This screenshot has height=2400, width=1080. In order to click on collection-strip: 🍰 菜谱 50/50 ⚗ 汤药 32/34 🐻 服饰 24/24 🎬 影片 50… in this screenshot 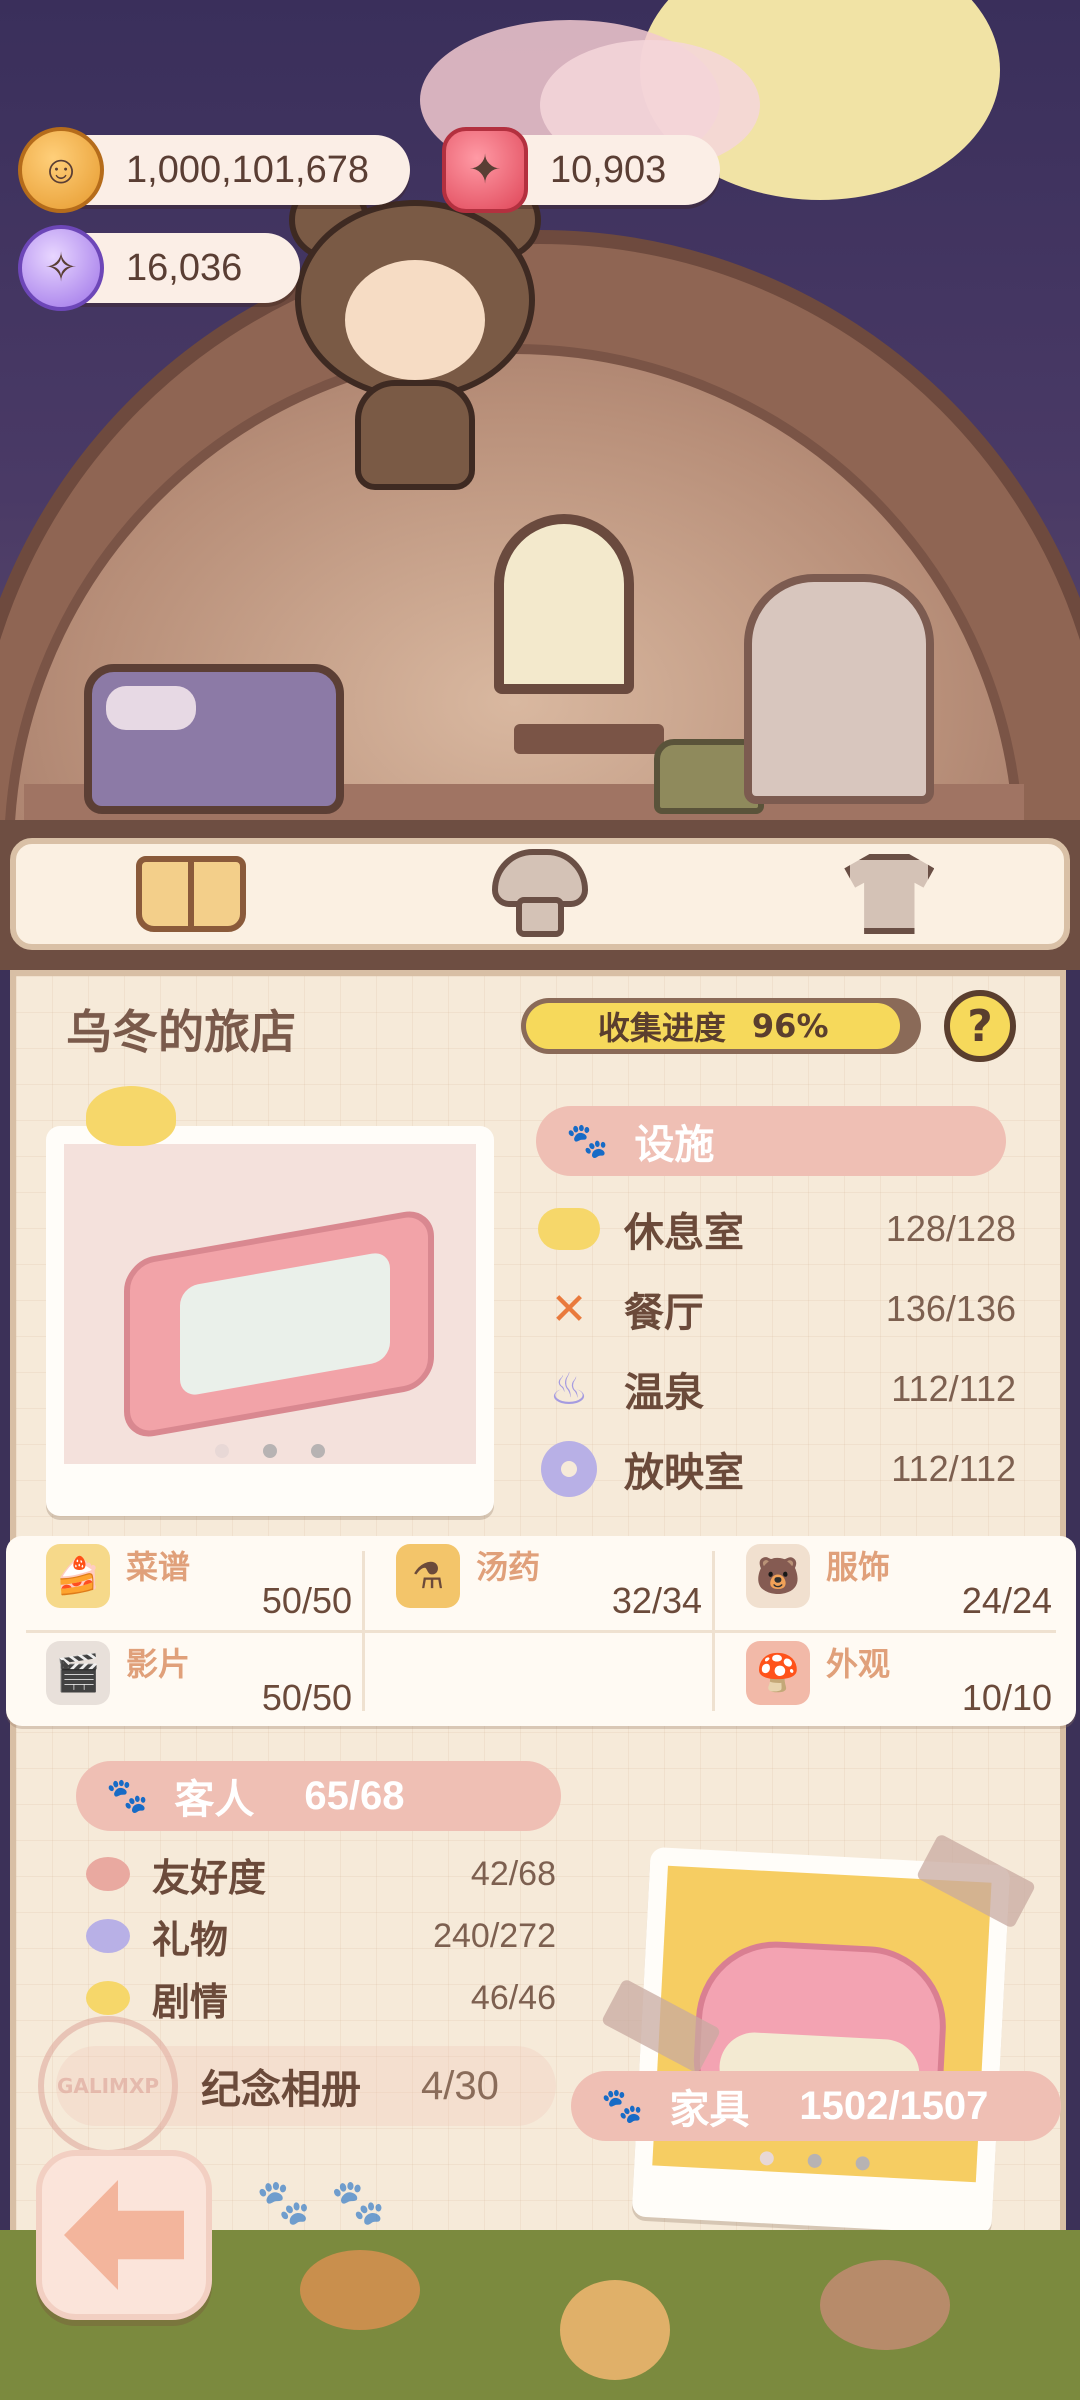, I will do `click(541, 1631)`.